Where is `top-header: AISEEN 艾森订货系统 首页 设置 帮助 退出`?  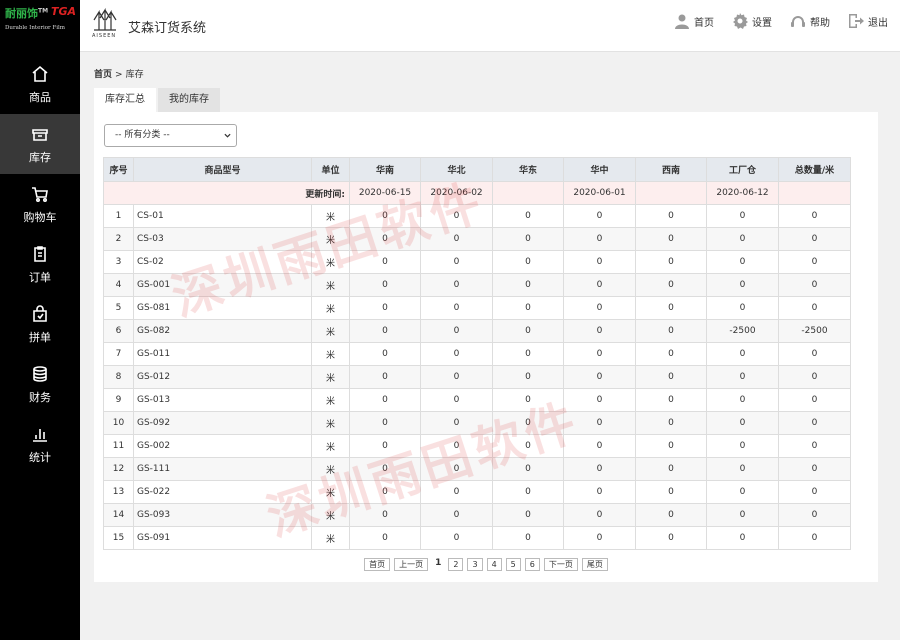 top-header: AISEEN 艾森订货系统 首页 设置 帮助 退出 is located at coordinates (490, 26).